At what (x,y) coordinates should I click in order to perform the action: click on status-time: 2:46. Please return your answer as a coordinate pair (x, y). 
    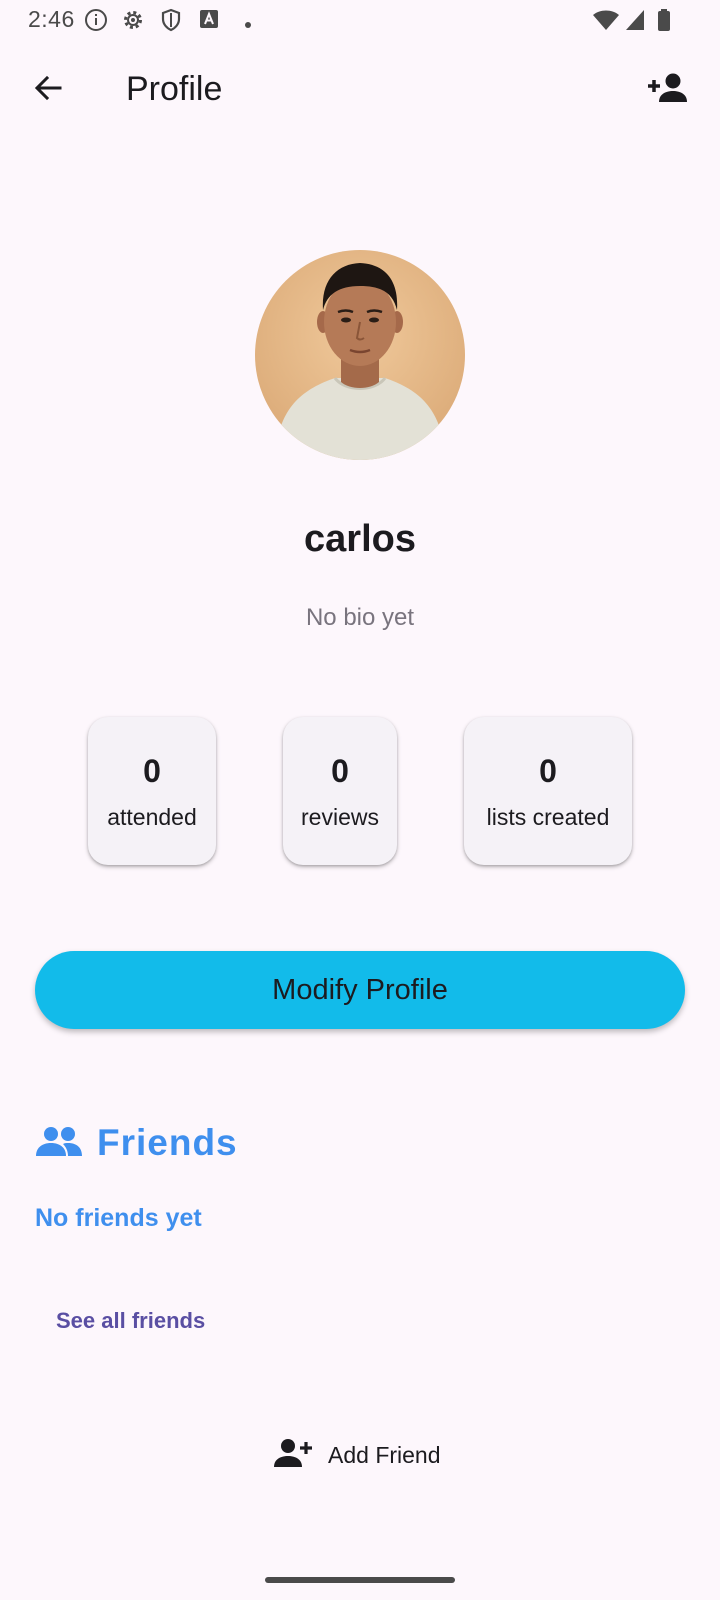
    Looking at the image, I should click on (51, 19).